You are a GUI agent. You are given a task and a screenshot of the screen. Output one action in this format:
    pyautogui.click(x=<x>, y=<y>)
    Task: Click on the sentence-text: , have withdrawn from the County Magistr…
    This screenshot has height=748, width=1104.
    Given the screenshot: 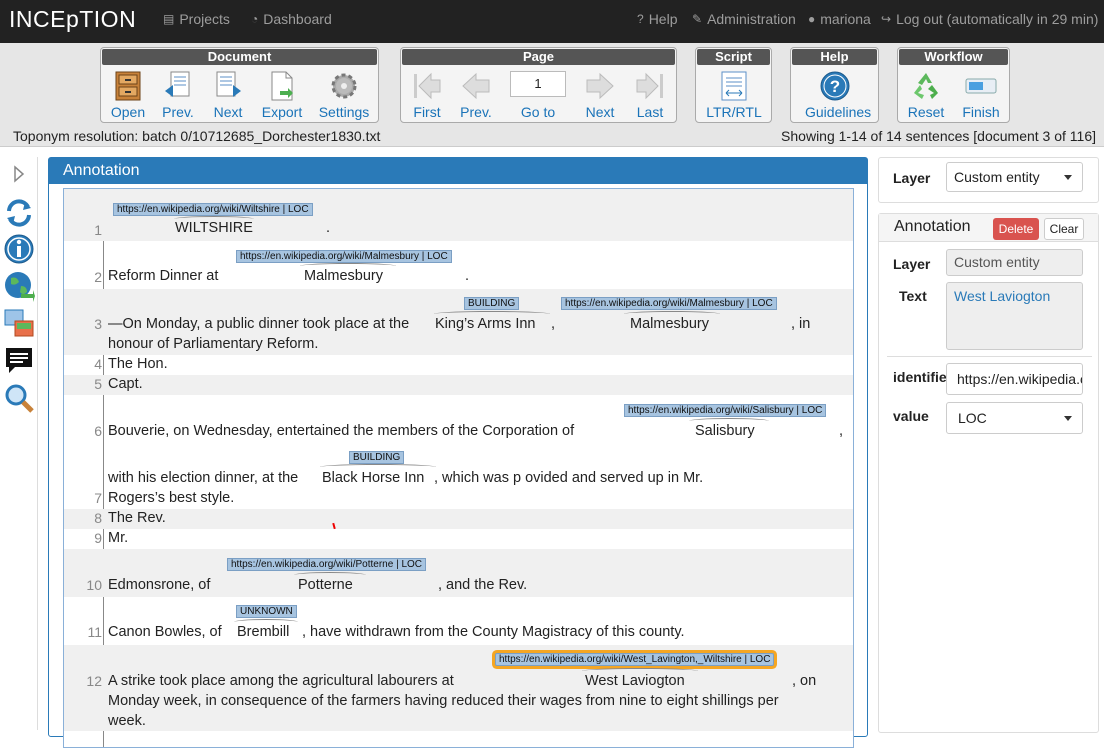 What is the action you would take?
    pyautogui.click(x=493, y=632)
    